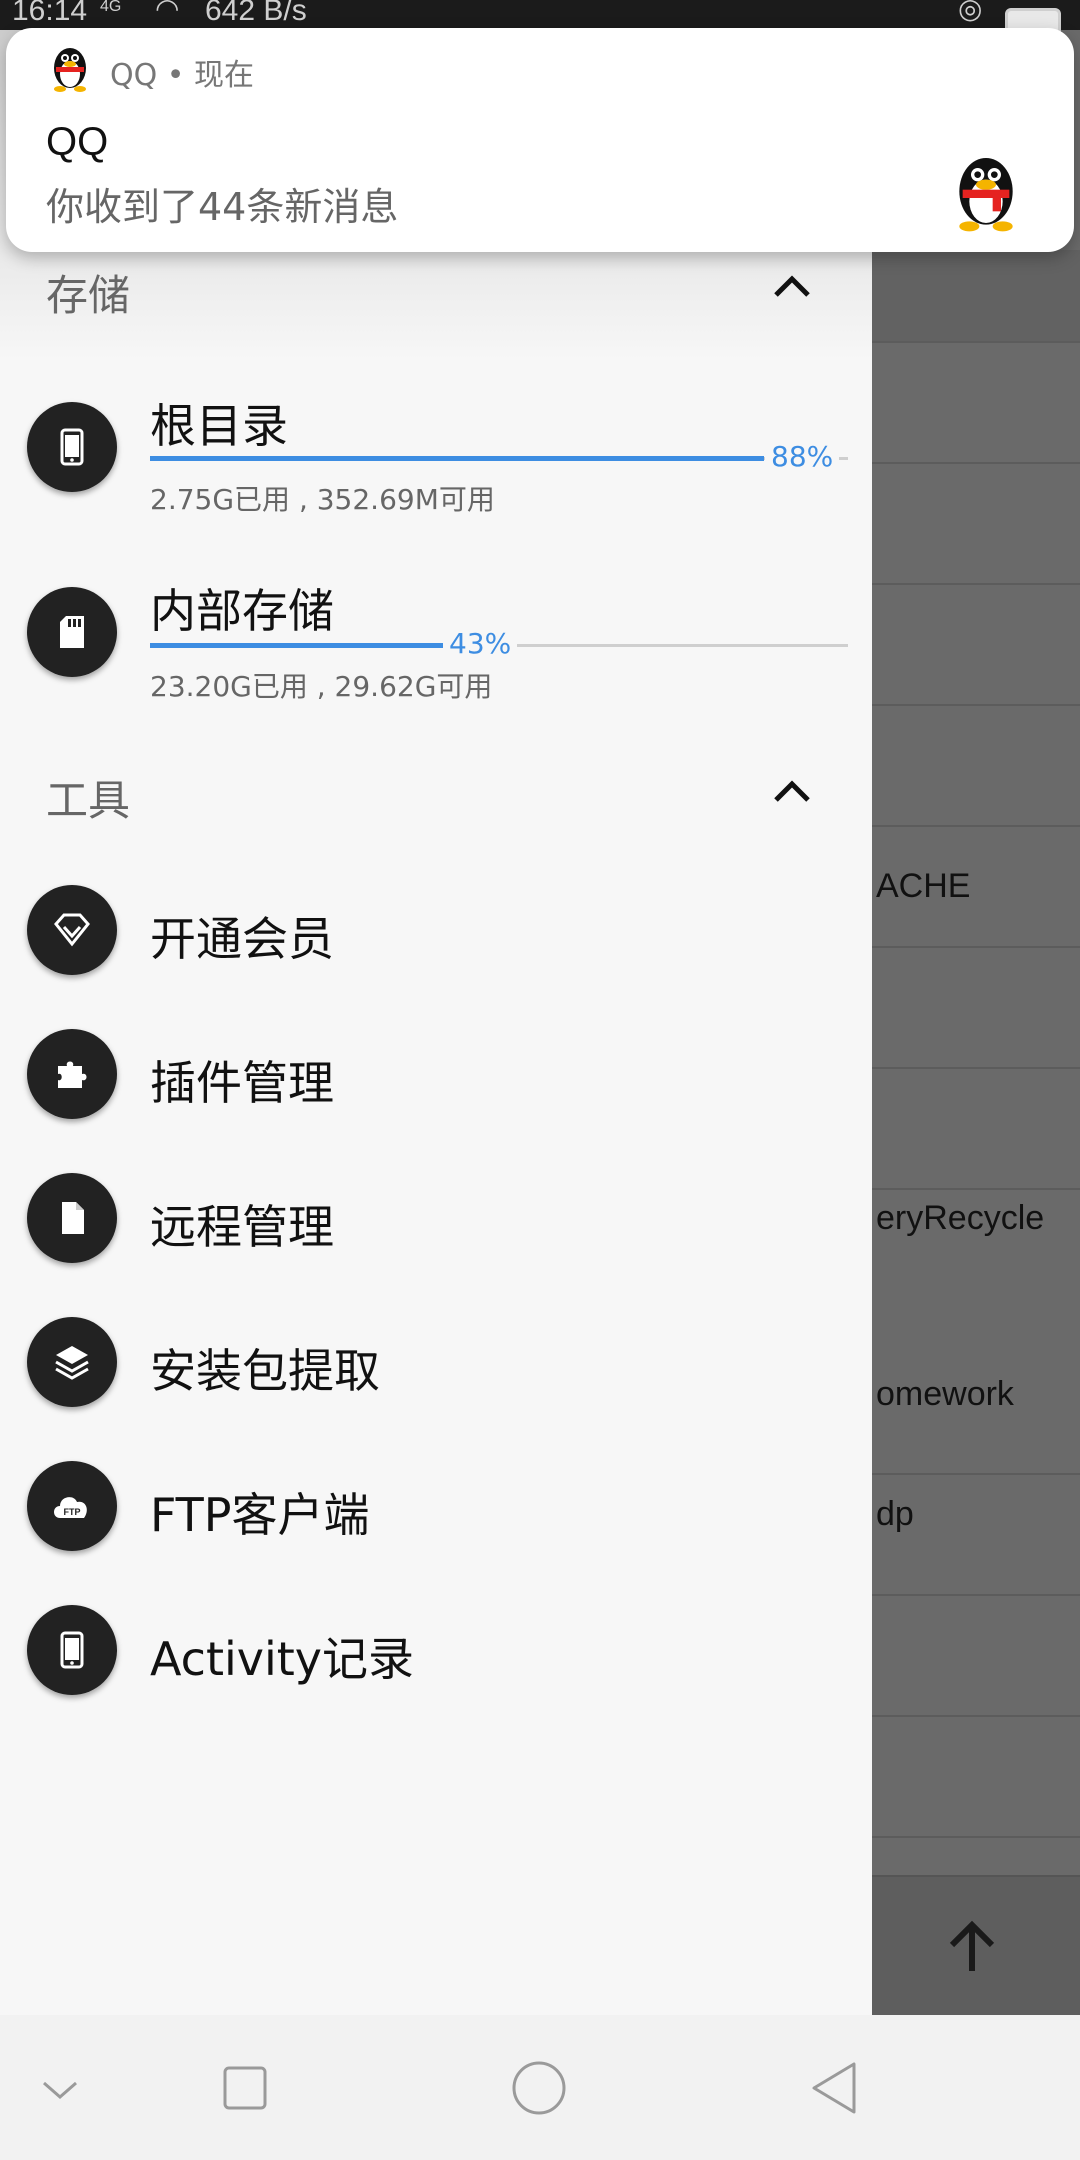 The width and height of the screenshot is (1080, 2160). Describe the element at coordinates (986, 195) in the screenshot. I see `qq-penguin-large-icon` at that location.